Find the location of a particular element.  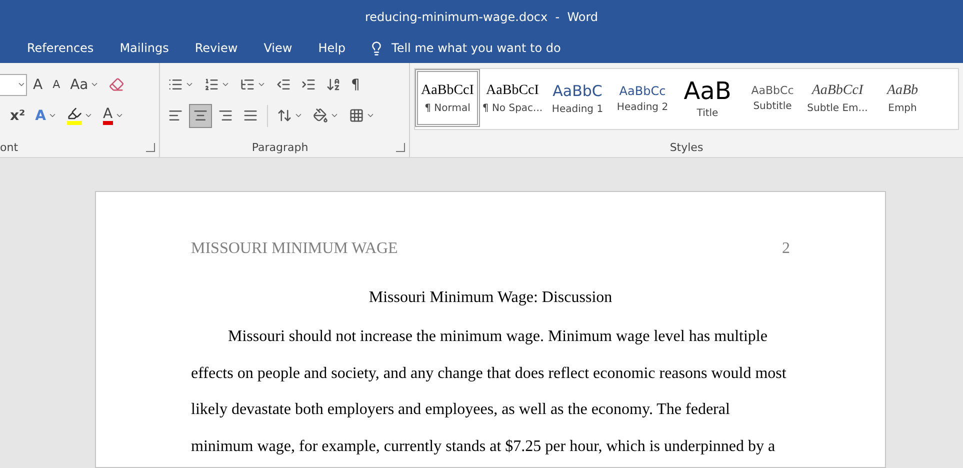

line-spacing-icon is located at coordinates (284, 115).